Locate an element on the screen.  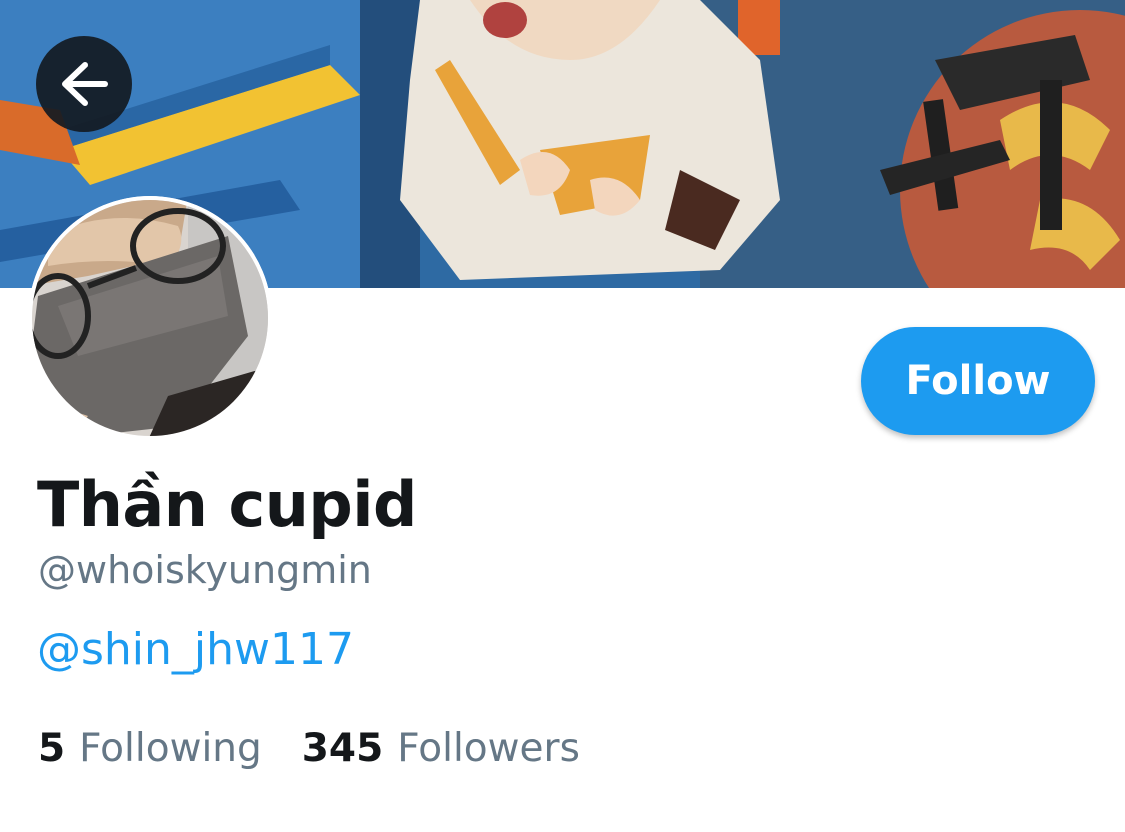
following-count: 5 is located at coordinates (52, 748).